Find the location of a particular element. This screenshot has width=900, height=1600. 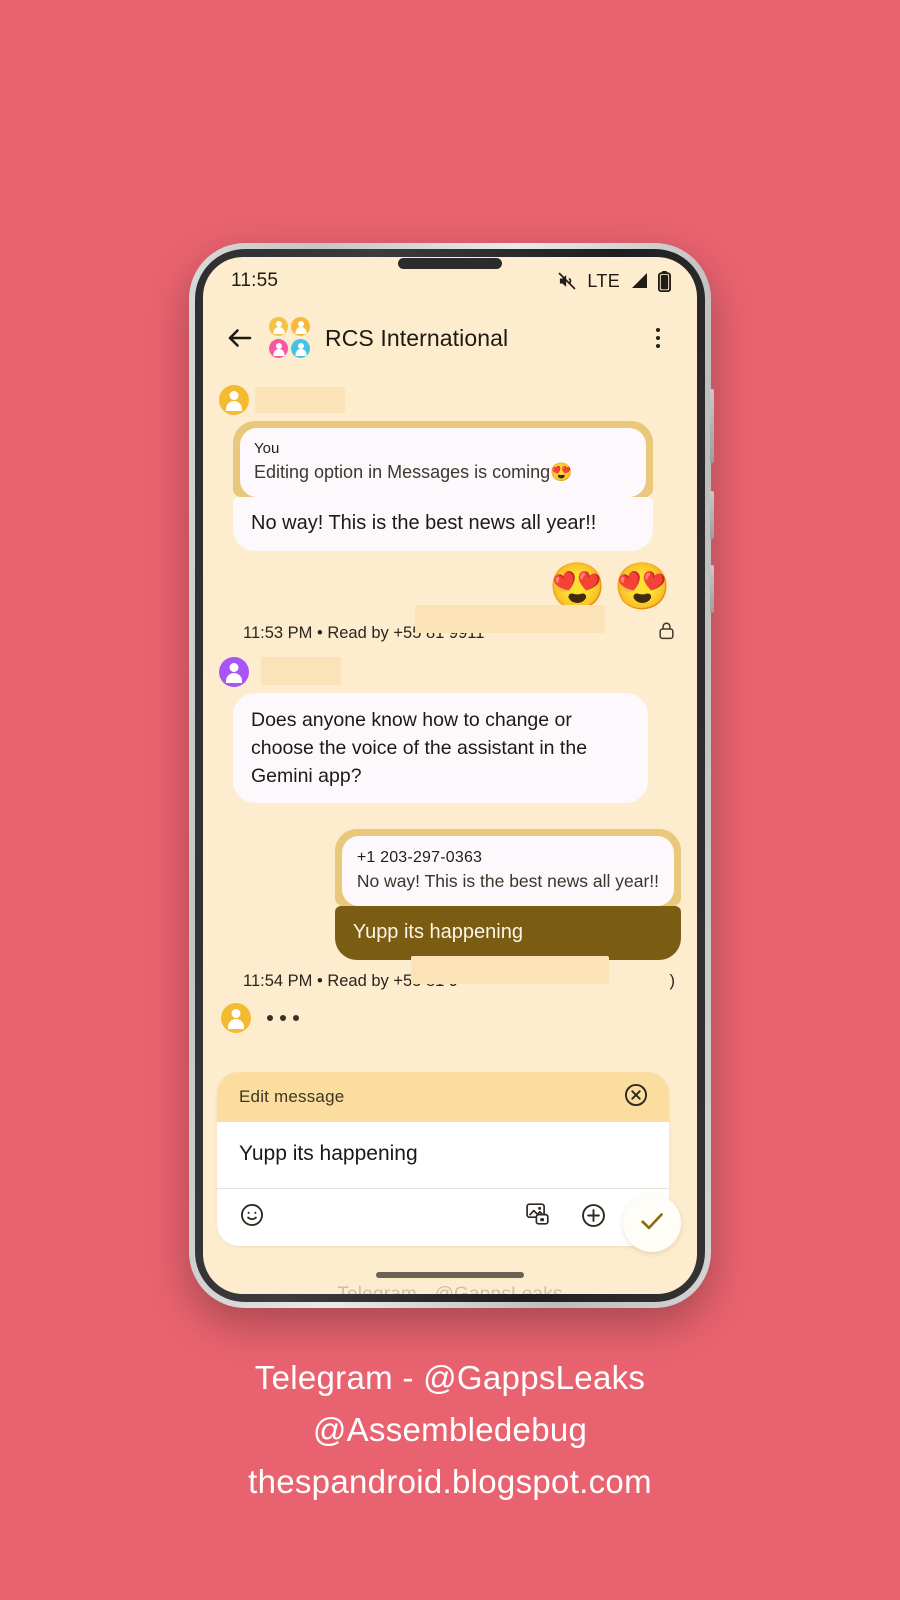

edit-message-input: Yupp its happening is located at coordinates (443, 1155).